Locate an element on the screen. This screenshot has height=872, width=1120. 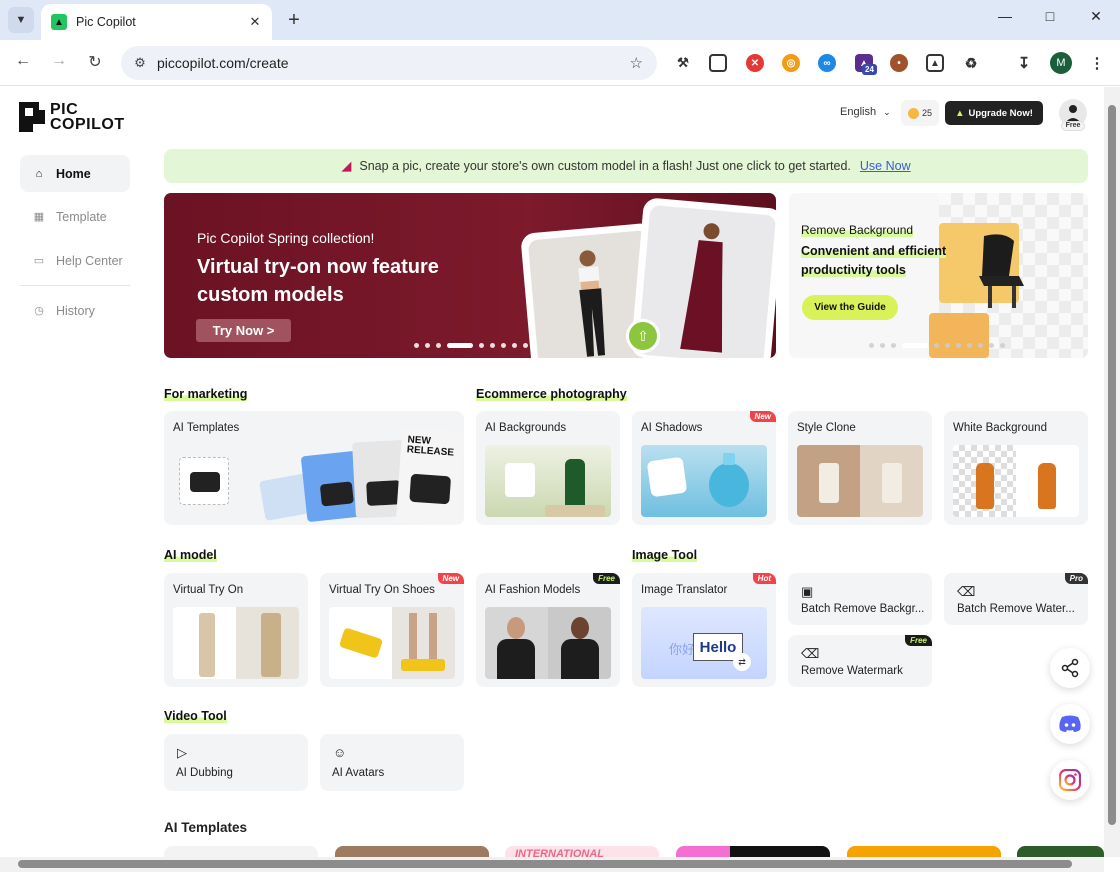
minimize-icon: — is located at coordinates (1005, 16).